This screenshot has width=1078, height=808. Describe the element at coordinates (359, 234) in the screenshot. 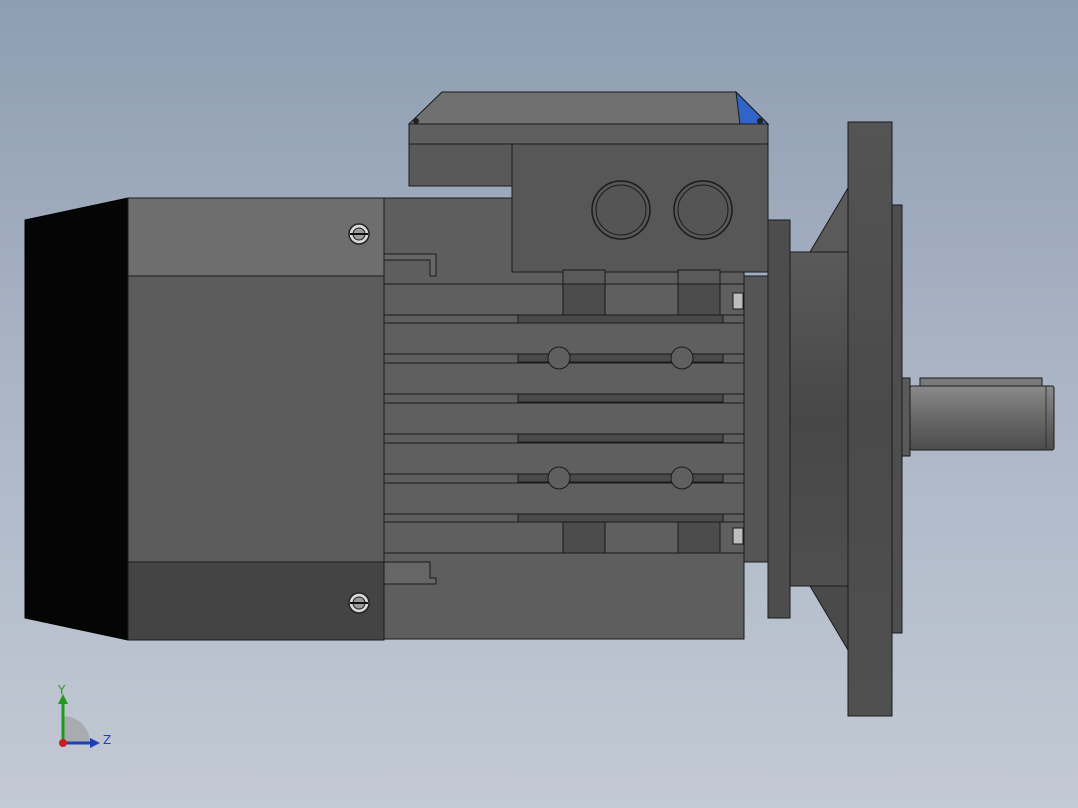

I see `screw-top` at that location.